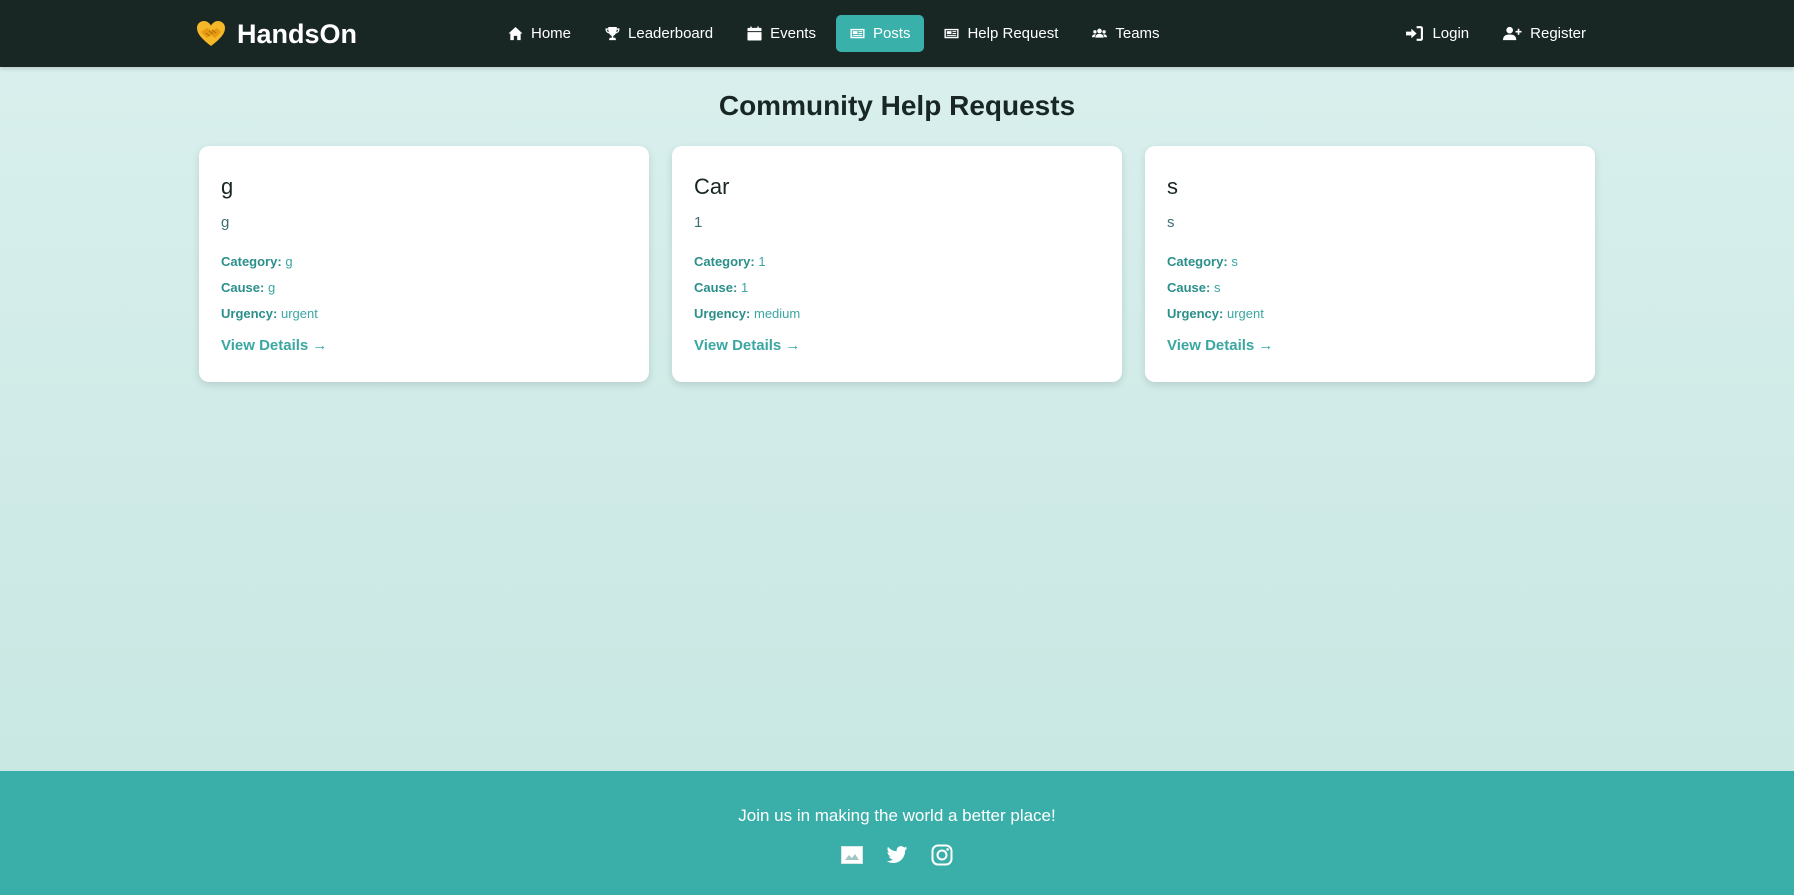 This screenshot has width=1794, height=895. I want to click on card-category: Category: 1, so click(897, 262).